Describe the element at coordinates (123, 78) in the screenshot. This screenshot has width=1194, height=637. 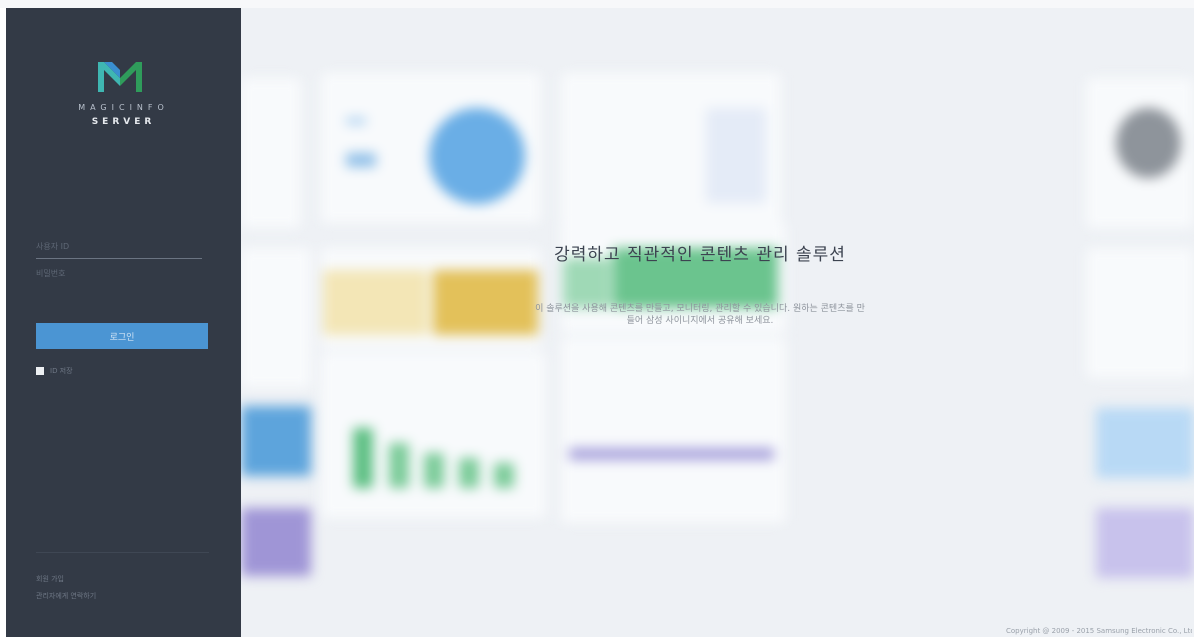
I see `magicinfo-logo-icon` at that location.